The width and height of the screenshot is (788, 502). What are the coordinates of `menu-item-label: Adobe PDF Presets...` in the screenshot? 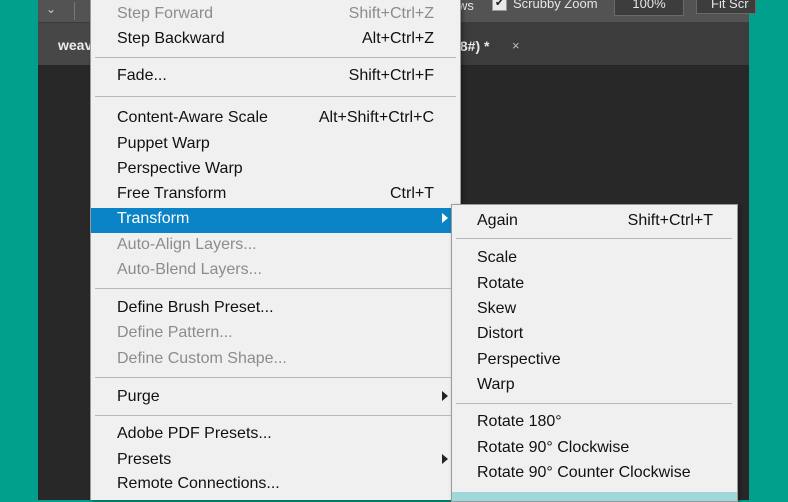 It's located at (194, 433).